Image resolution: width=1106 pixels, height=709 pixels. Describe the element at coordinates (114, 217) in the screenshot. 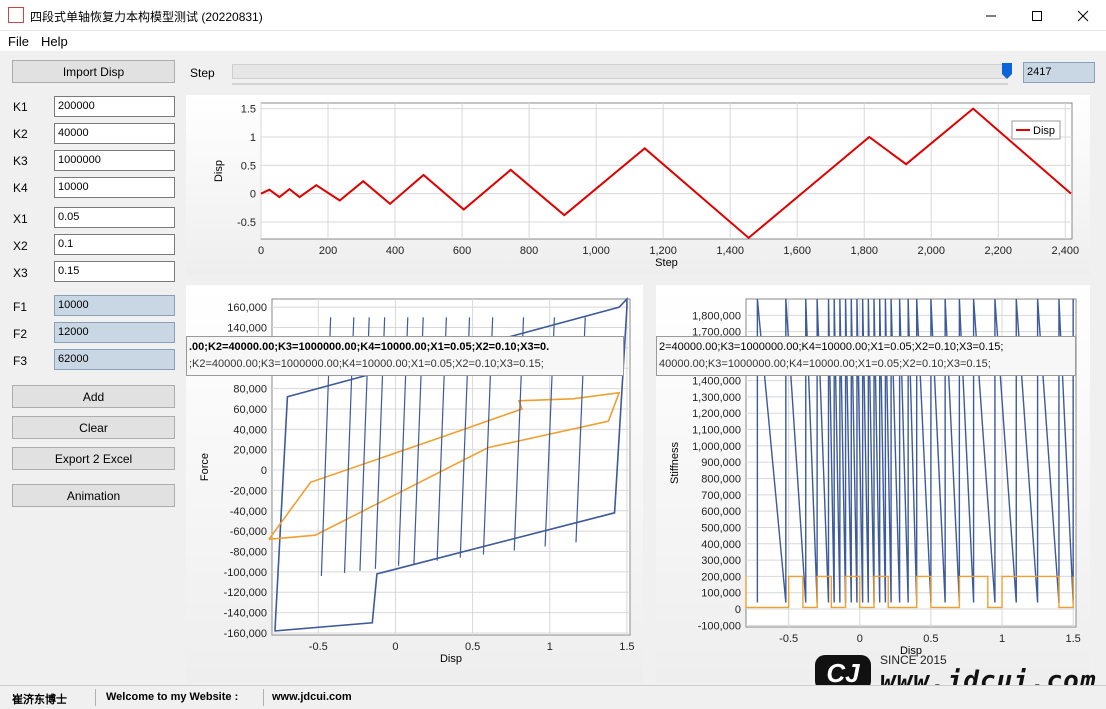

I see `x1-field: 0.05` at that location.